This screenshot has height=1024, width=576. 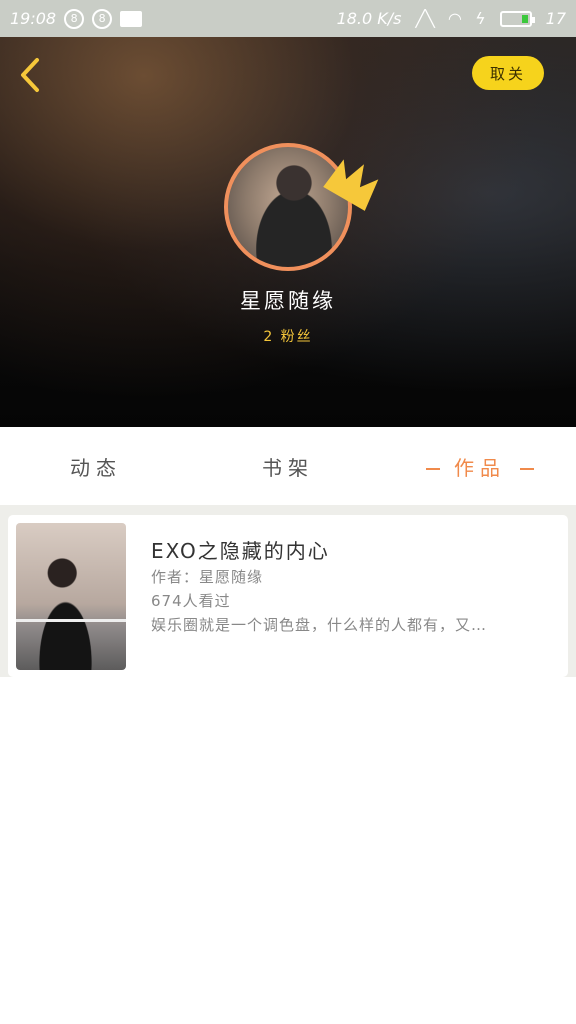 I want to click on profile-tabs: 动态 书架 作品, so click(x=288, y=466).